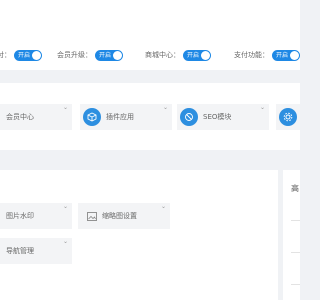 The width and height of the screenshot is (320, 300). What do you see at coordinates (295, 188) in the screenshot?
I see `side-panel-heading: 高` at bounding box center [295, 188].